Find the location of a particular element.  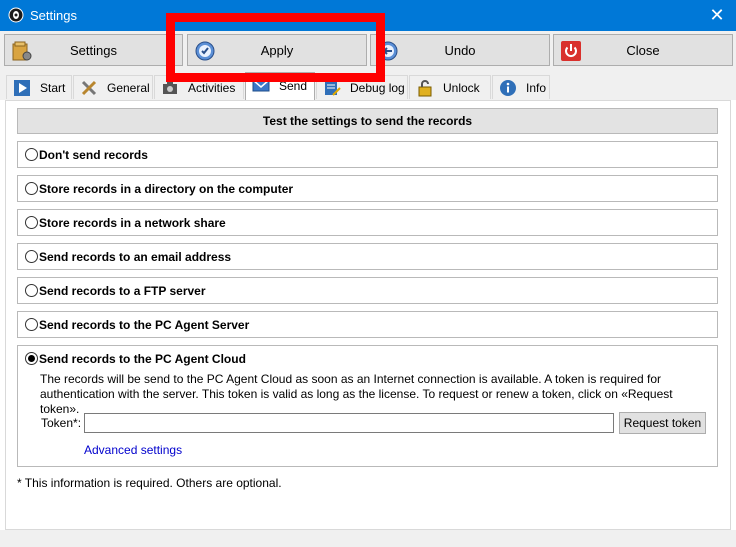

play-icon is located at coordinates (22, 88).